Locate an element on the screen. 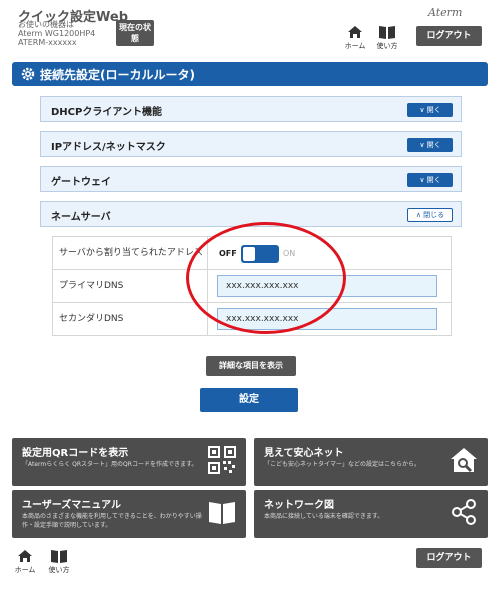  footer-home-button: ホーム is located at coordinates (25, 561).